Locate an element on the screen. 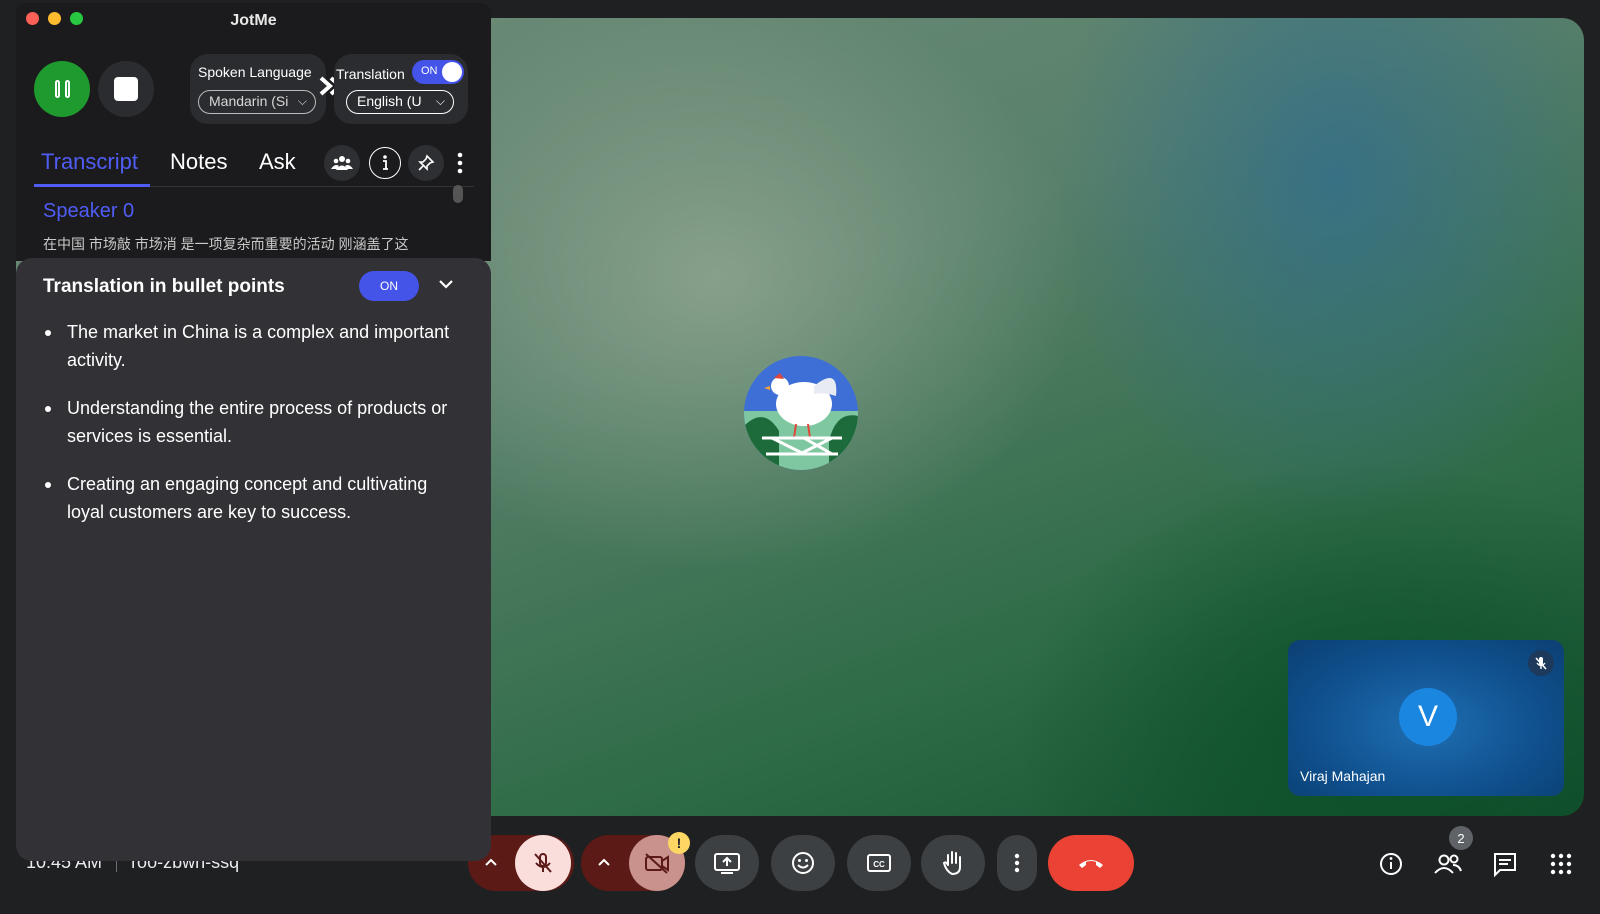  people-icon is located at coordinates (1448, 864).